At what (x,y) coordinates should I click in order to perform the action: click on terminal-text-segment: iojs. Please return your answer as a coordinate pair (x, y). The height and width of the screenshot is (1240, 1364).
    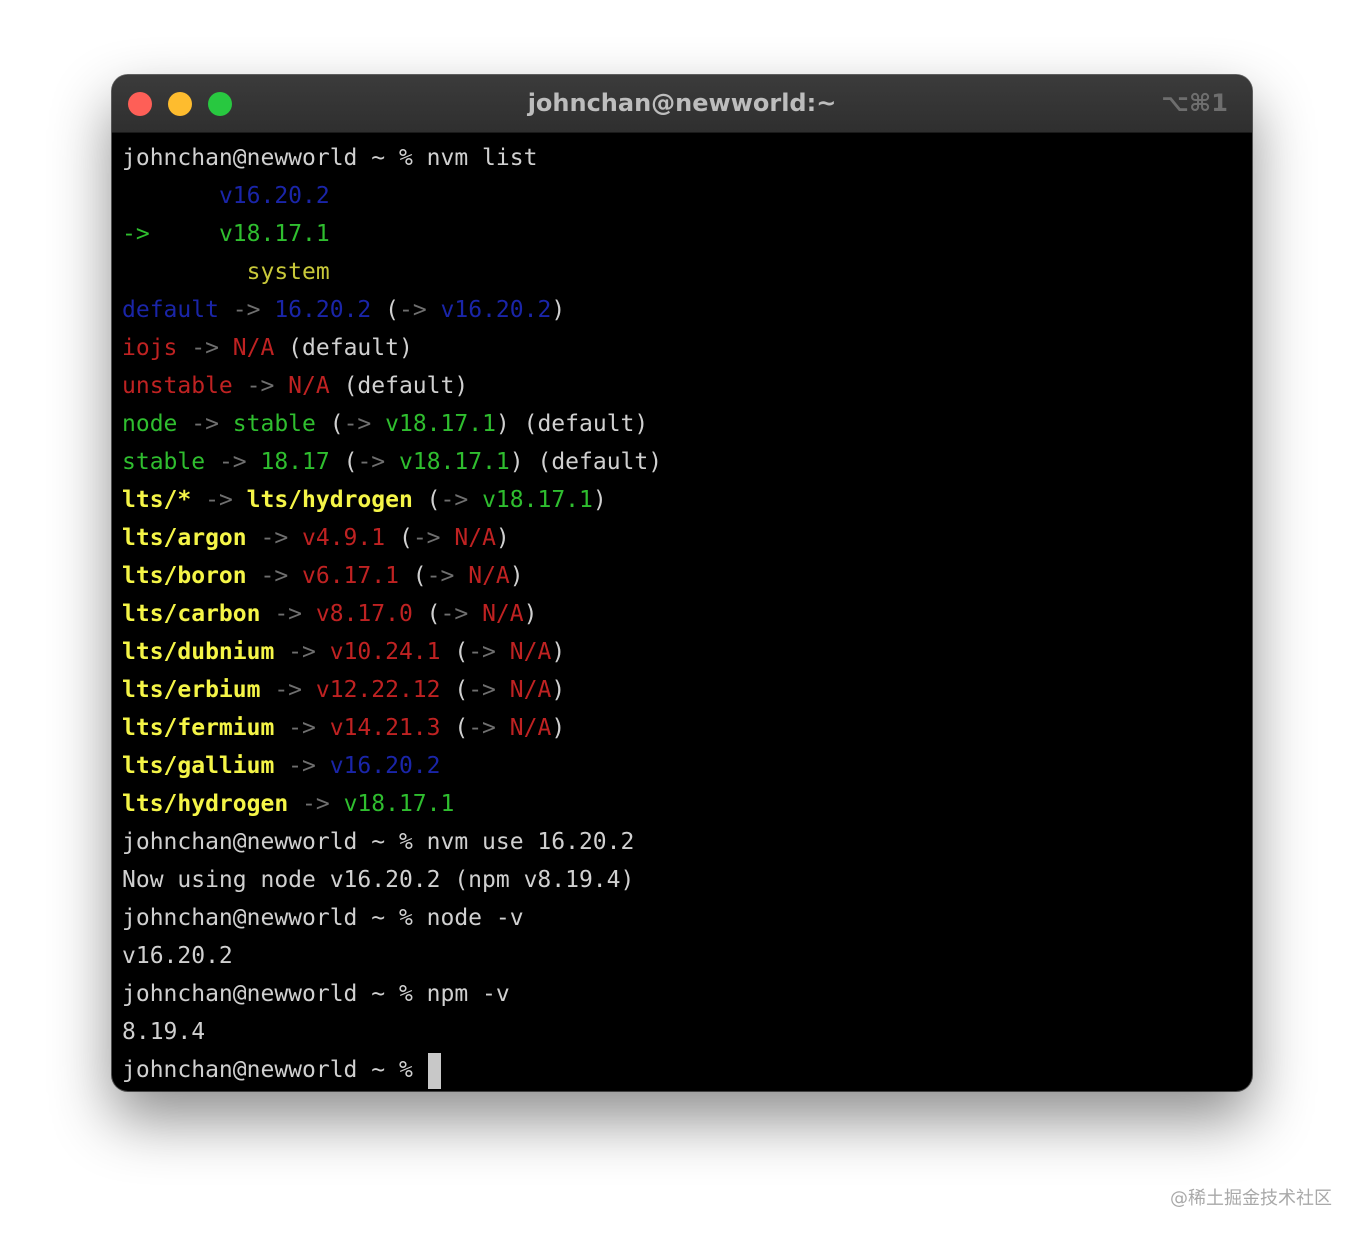
    Looking at the image, I should click on (150, 348).